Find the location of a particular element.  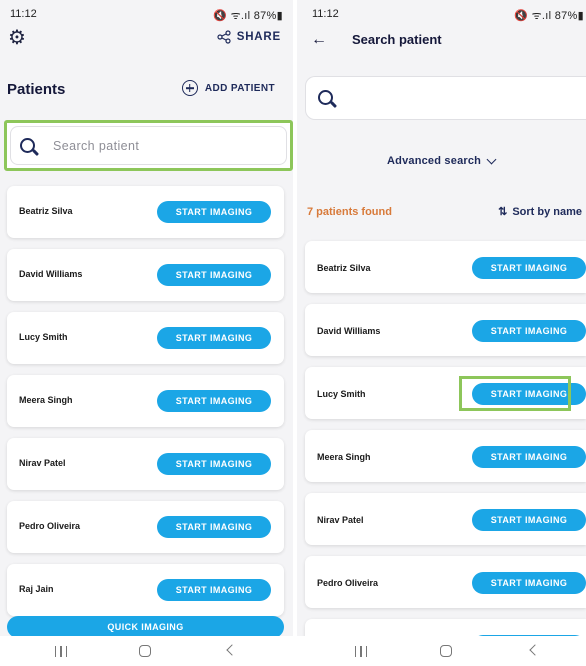

list-item: Lucy Smith START IMAGING is located at coordinates (145, 338).